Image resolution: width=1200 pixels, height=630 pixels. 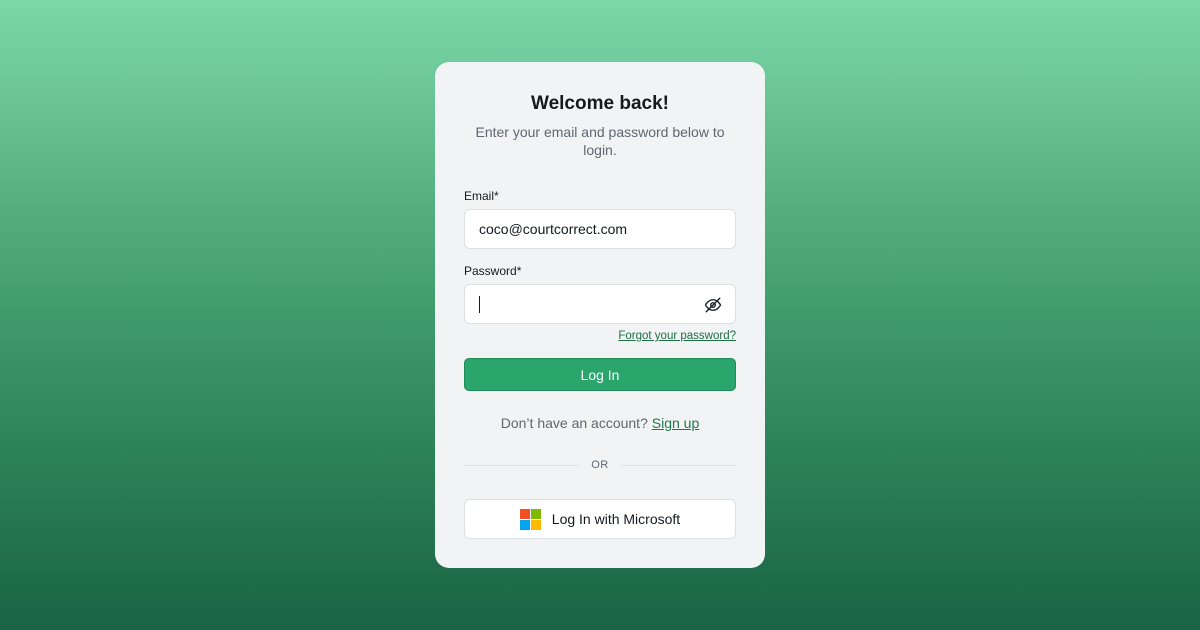 I want to click on login-button: Log In, so click(x=600, y=374).